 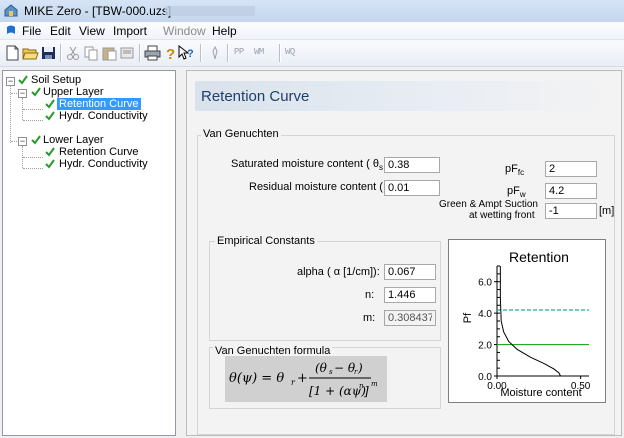 What do you see at coordinates (468, 317) in the screenshot?
I see `chart-y-axis-label: Pf` at bounding box center [468, 317].